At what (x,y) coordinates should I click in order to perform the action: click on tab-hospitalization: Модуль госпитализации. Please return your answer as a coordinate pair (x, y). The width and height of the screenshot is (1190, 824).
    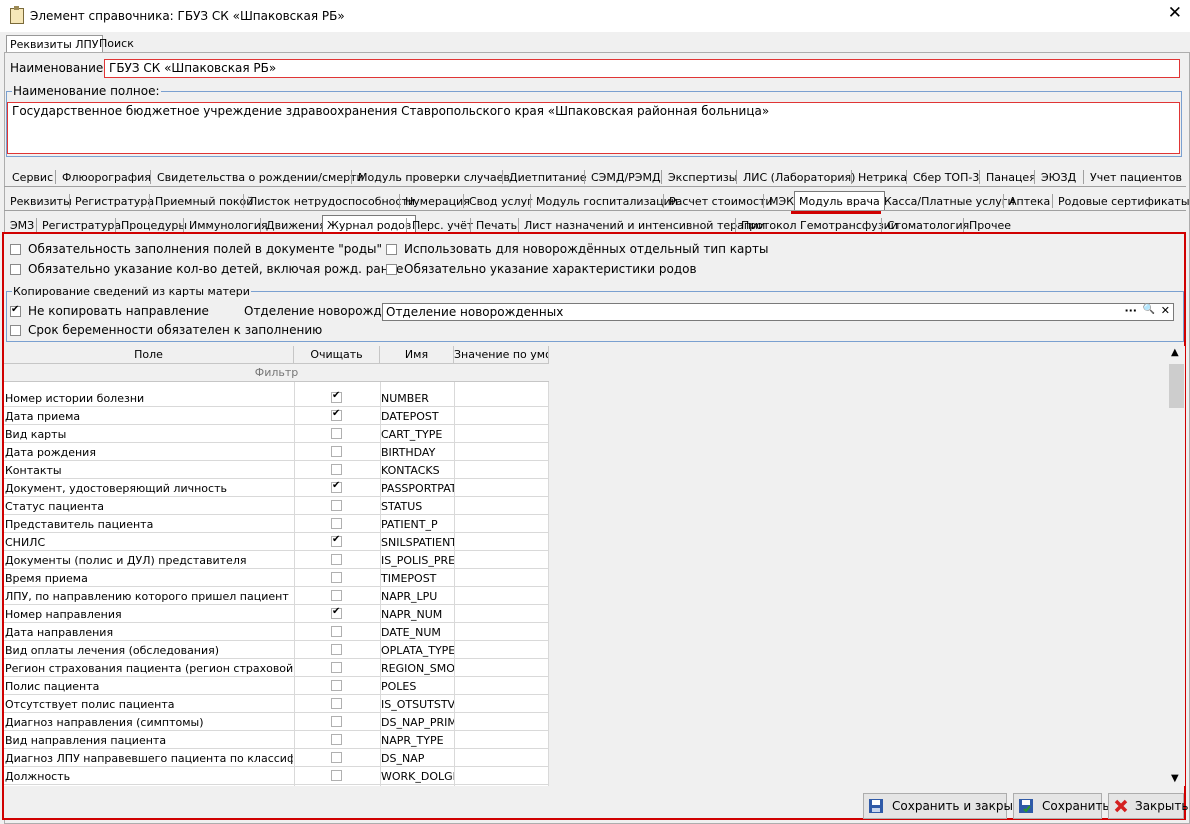
    Looking at the image, I should click on (607, 201).